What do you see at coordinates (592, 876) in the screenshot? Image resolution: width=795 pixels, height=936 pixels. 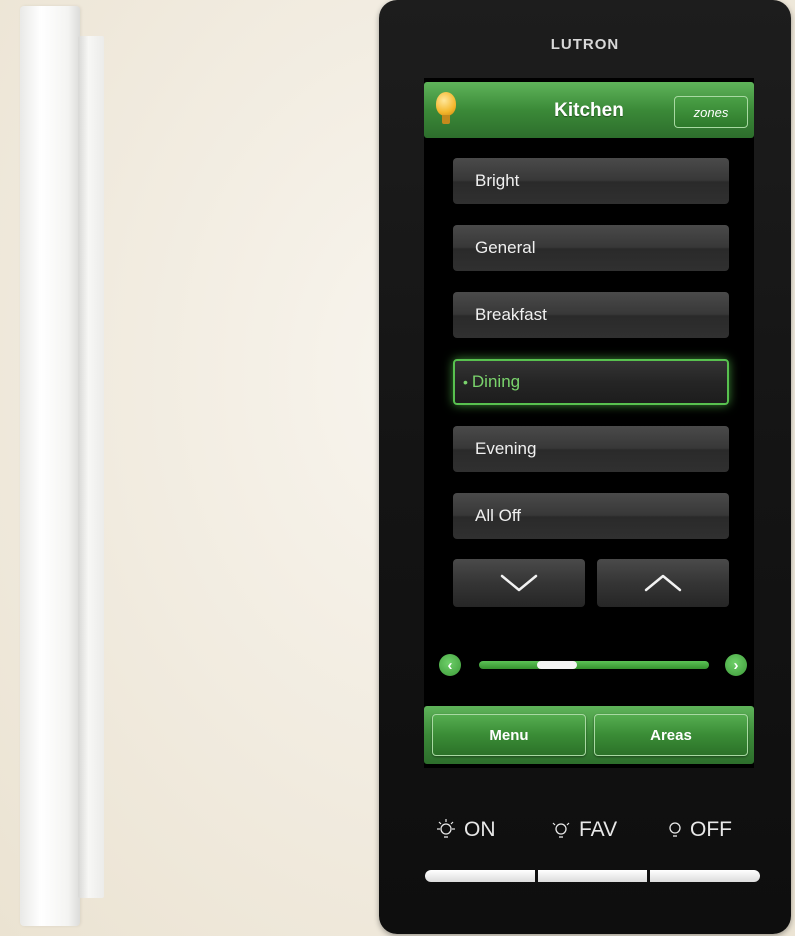 I see `hw-fav-button` at bounding box center [592, 876].